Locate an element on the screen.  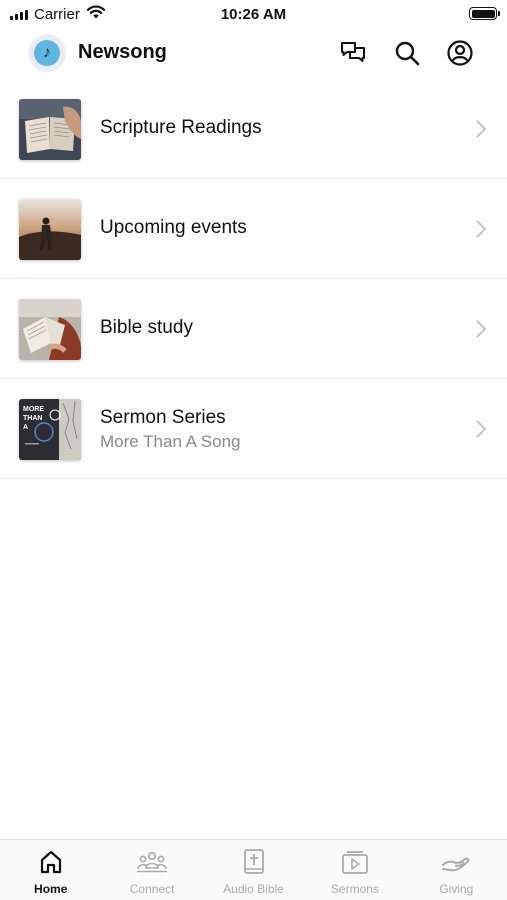
list-item-subtitle: More Than A Song is located at coordinates (170, 441).